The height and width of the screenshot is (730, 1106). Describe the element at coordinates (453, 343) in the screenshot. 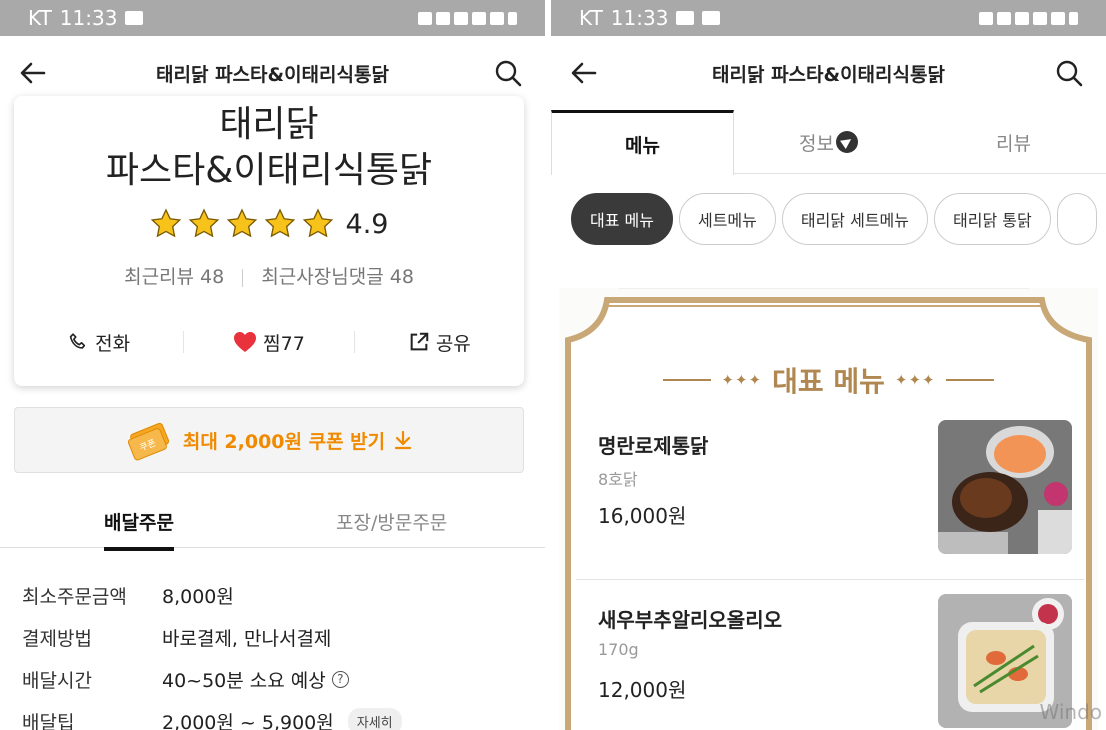

I see `share-label: 공유` at that location.